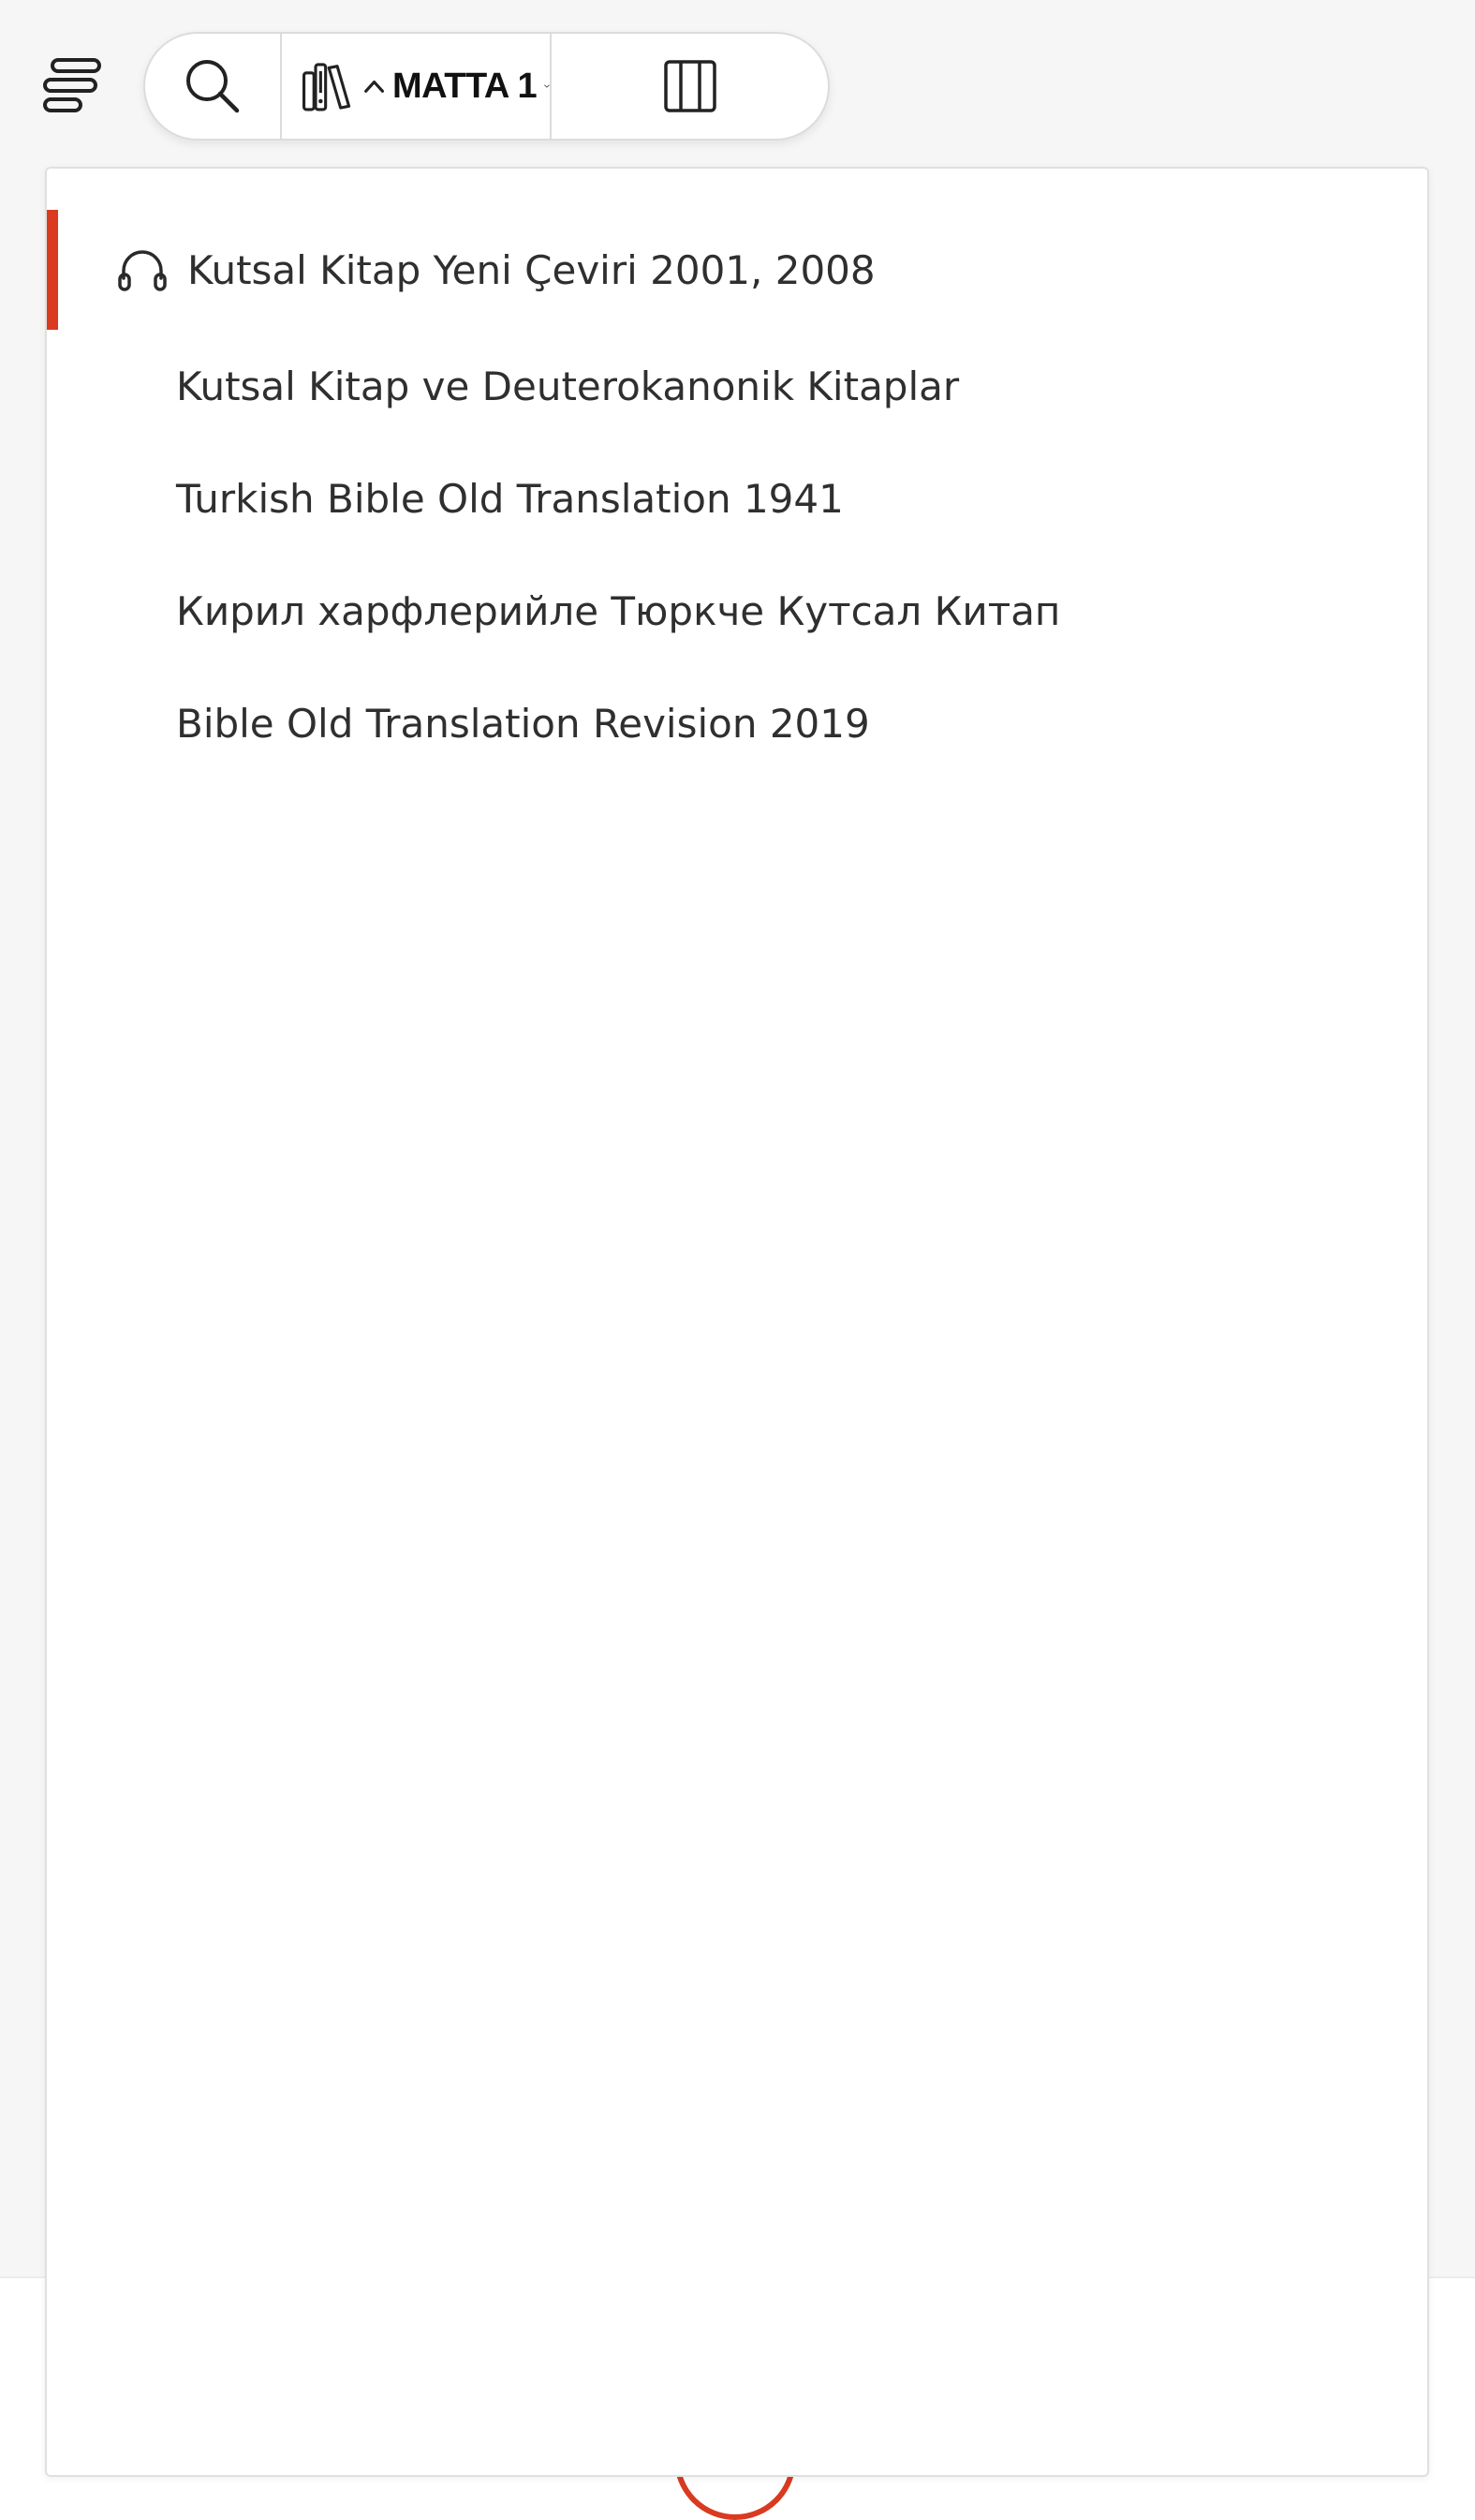 Image resolution: width=1475 pixels, height=2520 pixels. Describe the element at coordinates (568, 386) in the screenshot. I see `version-label: Kutsal Kitap ve Deuterokanonik Kitaplar` at that location.